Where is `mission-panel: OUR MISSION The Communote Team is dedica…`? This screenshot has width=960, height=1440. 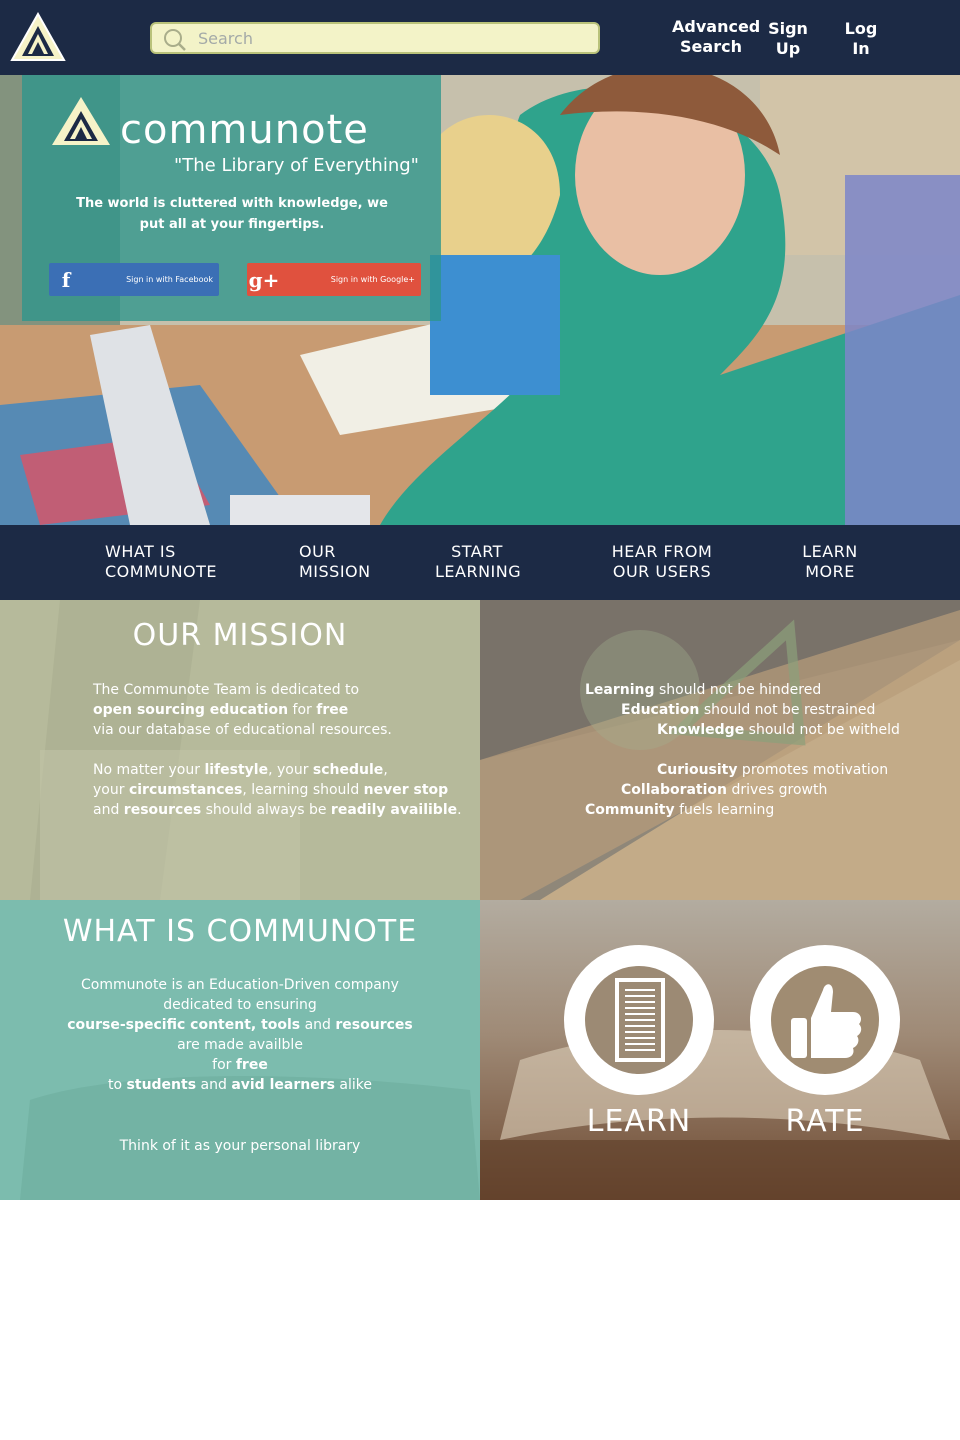
mission-panel: OUR MISSION The Communote Team is dedica… is located at coordinates (240, 750).